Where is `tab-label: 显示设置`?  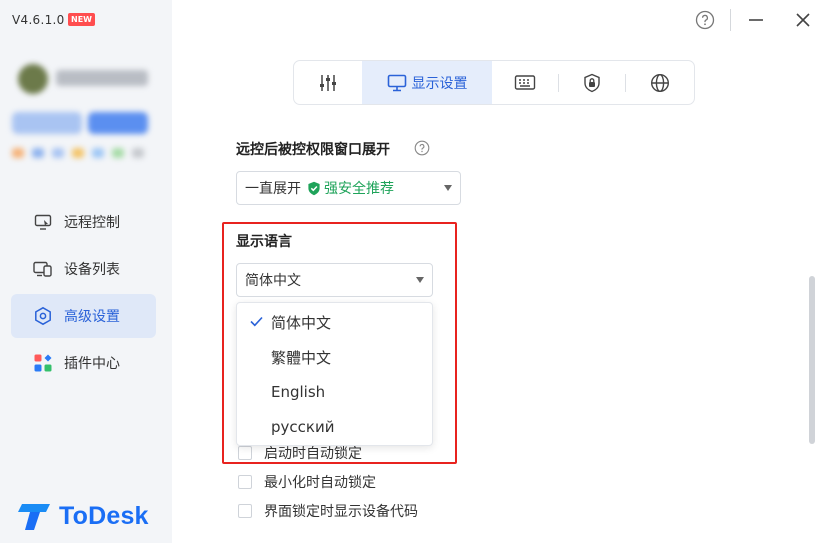
tab-label: 显示设置 is located at coordinates (439, 83).